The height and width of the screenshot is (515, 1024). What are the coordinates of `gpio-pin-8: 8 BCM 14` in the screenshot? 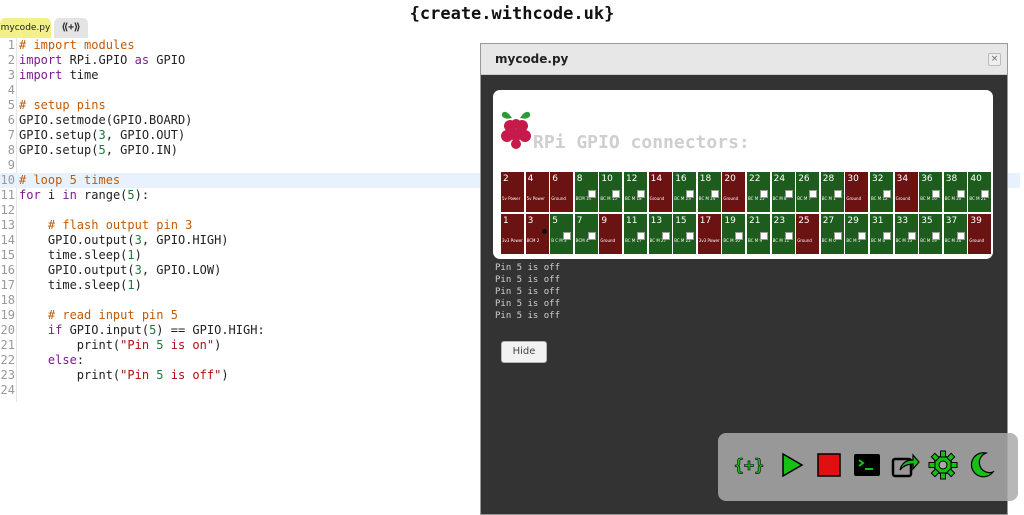 It's located at (586, 192).